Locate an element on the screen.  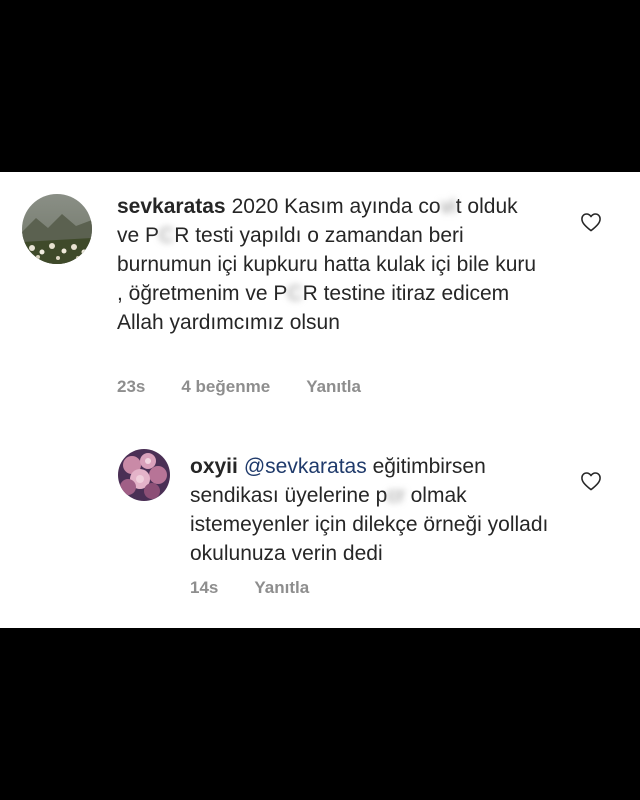
comment-timestamp: 14s is located at coordinates (204, 588).